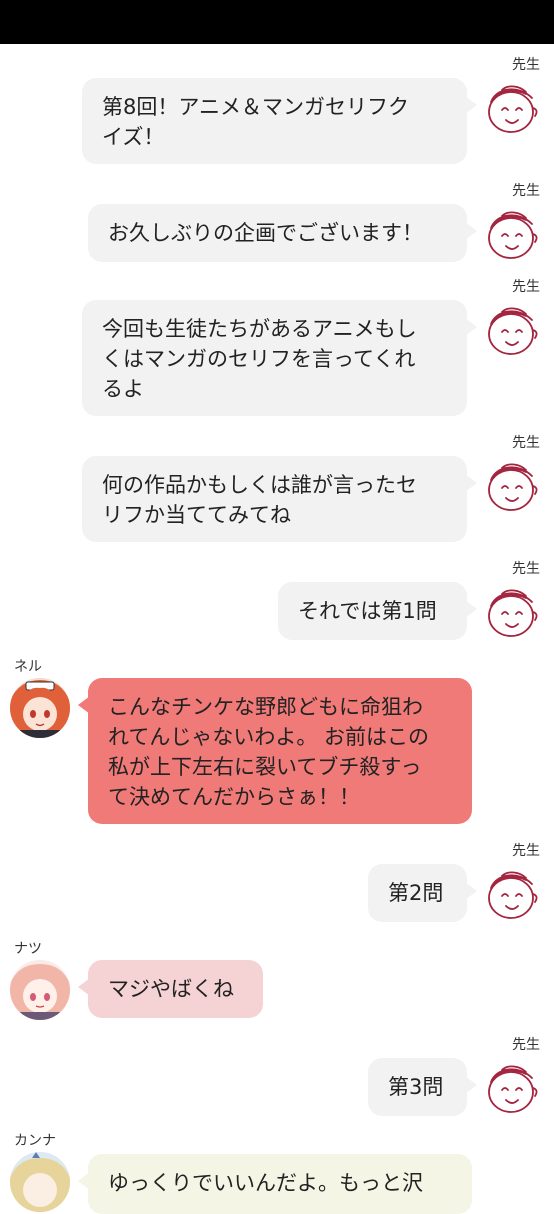 This screenshot has height=1214, width=554. I want to click on sender-name: ナツ, so click(28, 949).